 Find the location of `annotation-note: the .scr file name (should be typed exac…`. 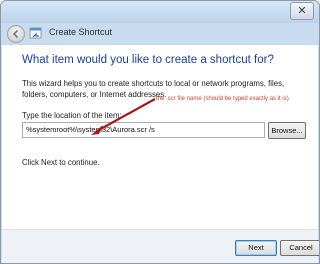

annotation-note: the .scr file name (should be typed exac… is located at coordinates (223, 99).